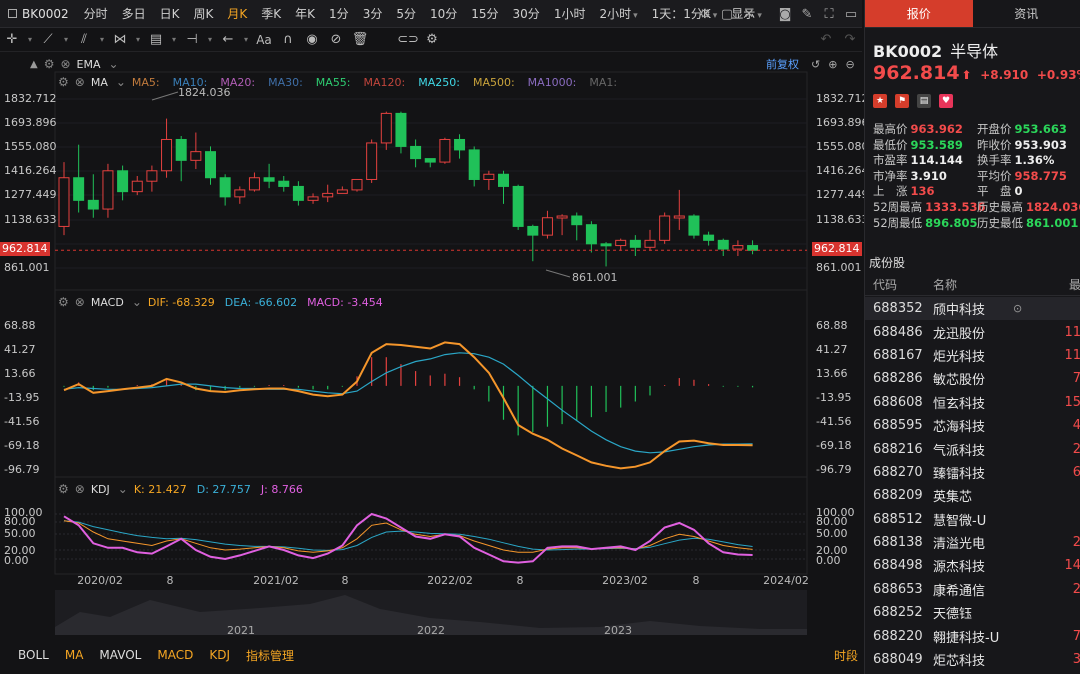 The width and height of the screenshot is (1080, 674). Describe the element at coordinates (902, 101) in the screenshot. I see `run-icon: ⚑` at that location.